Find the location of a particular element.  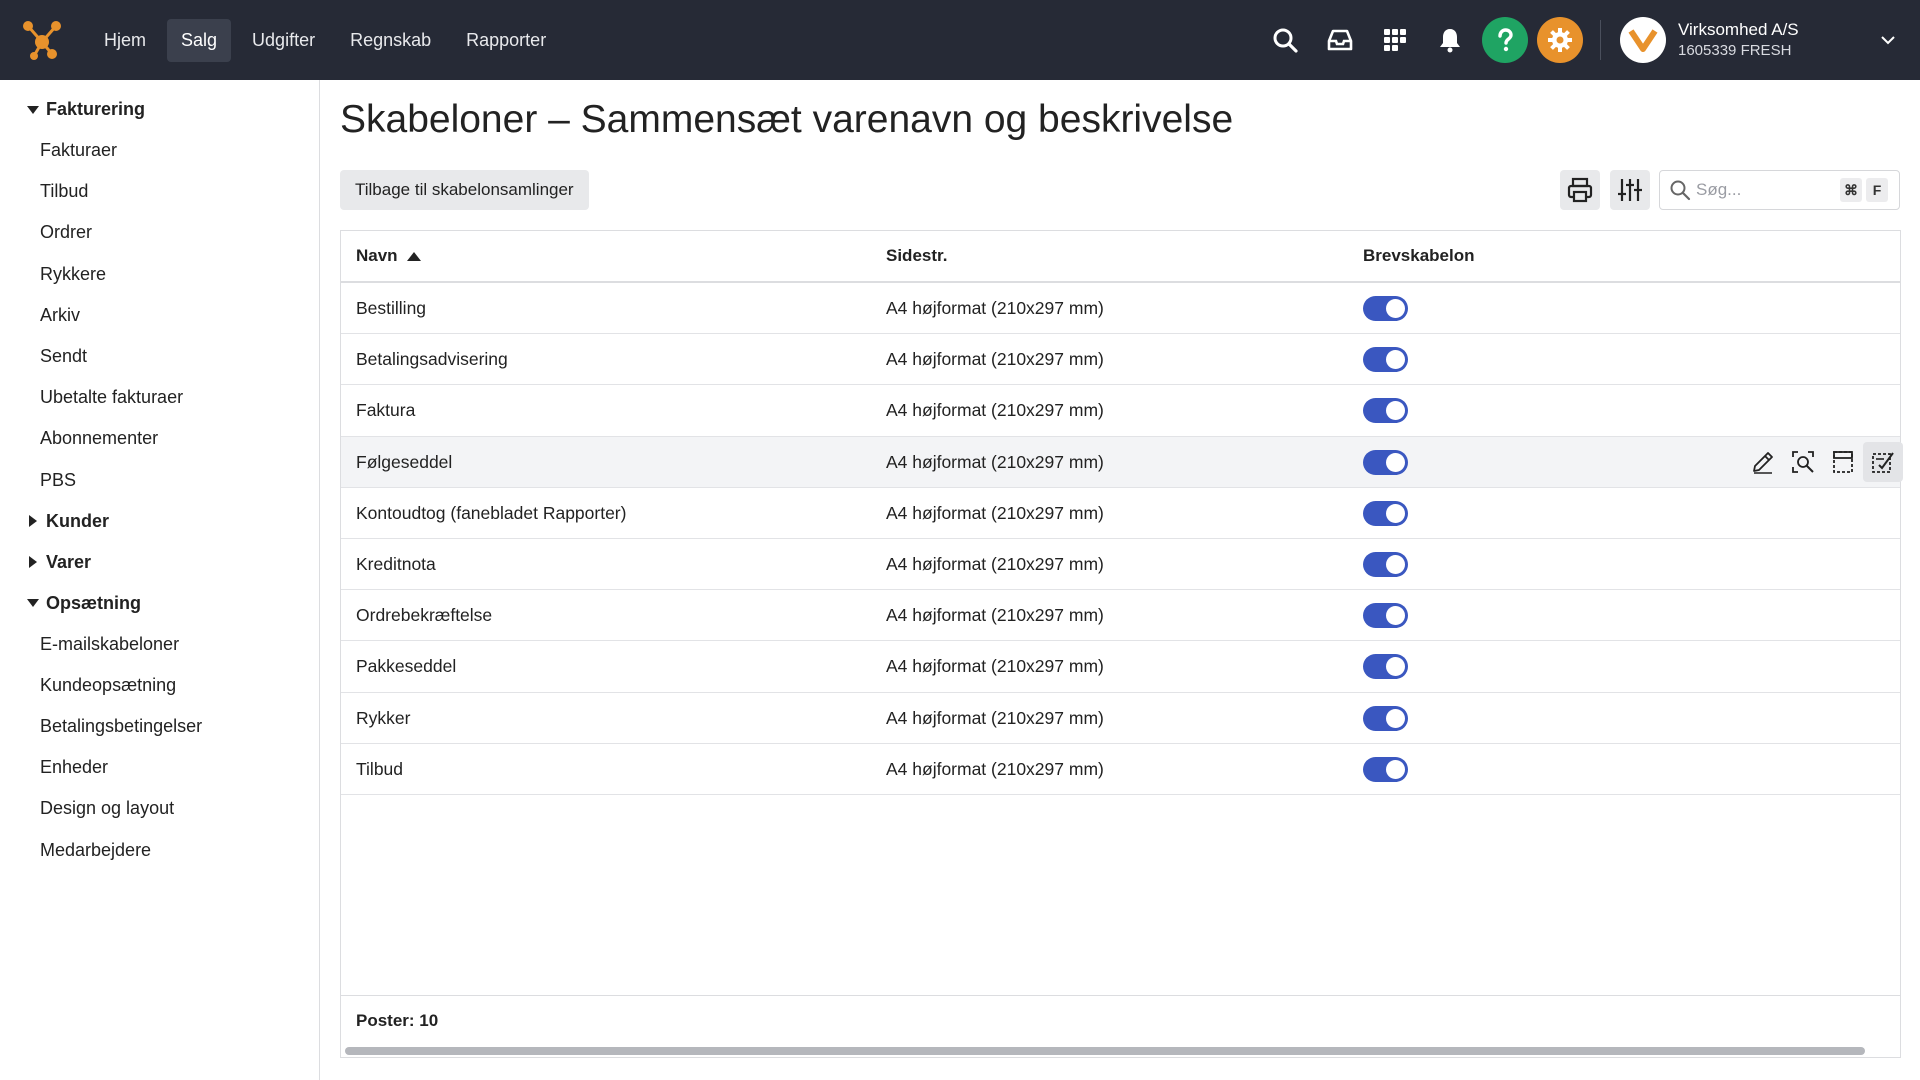

sidebar-item-fakturaer: Fakturaer is located at coordinates (159, 150).